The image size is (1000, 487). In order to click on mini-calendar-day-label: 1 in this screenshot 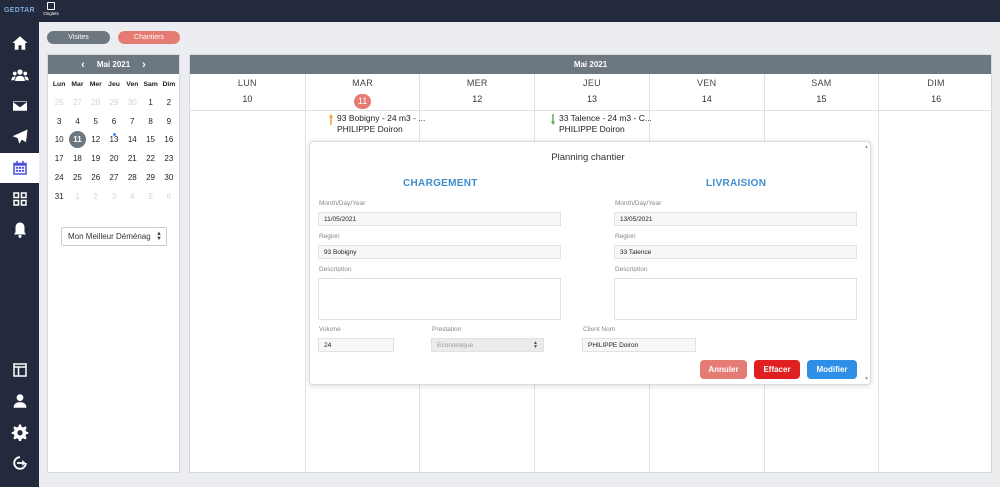, I will do `click(150, 102)`.